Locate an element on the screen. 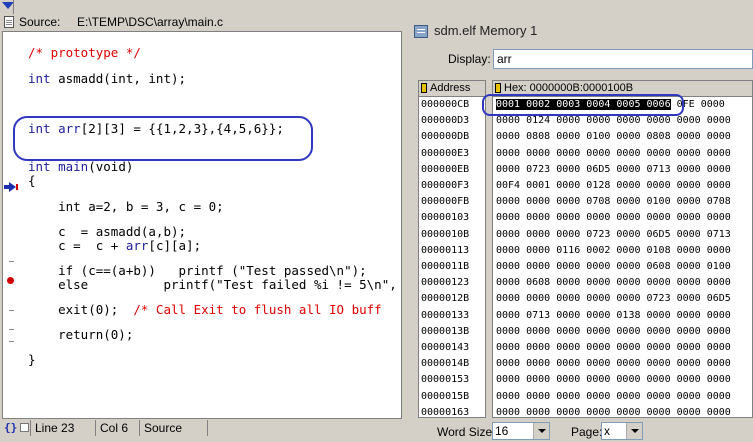 Image resolution: width=753 pixels, height=442 pixels. status-line: Line 23 is located at coordinates (62, 428).